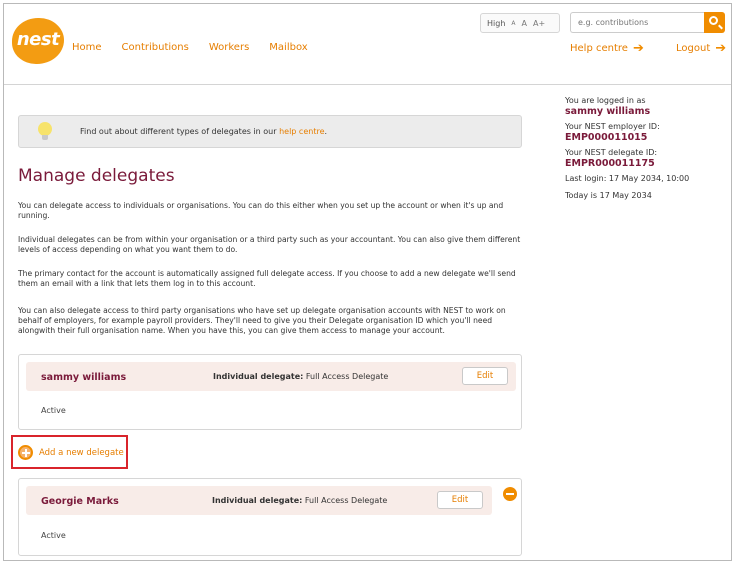 The image size is (735, 564). I want to click on lightbulb-icon, so click(45, 131).